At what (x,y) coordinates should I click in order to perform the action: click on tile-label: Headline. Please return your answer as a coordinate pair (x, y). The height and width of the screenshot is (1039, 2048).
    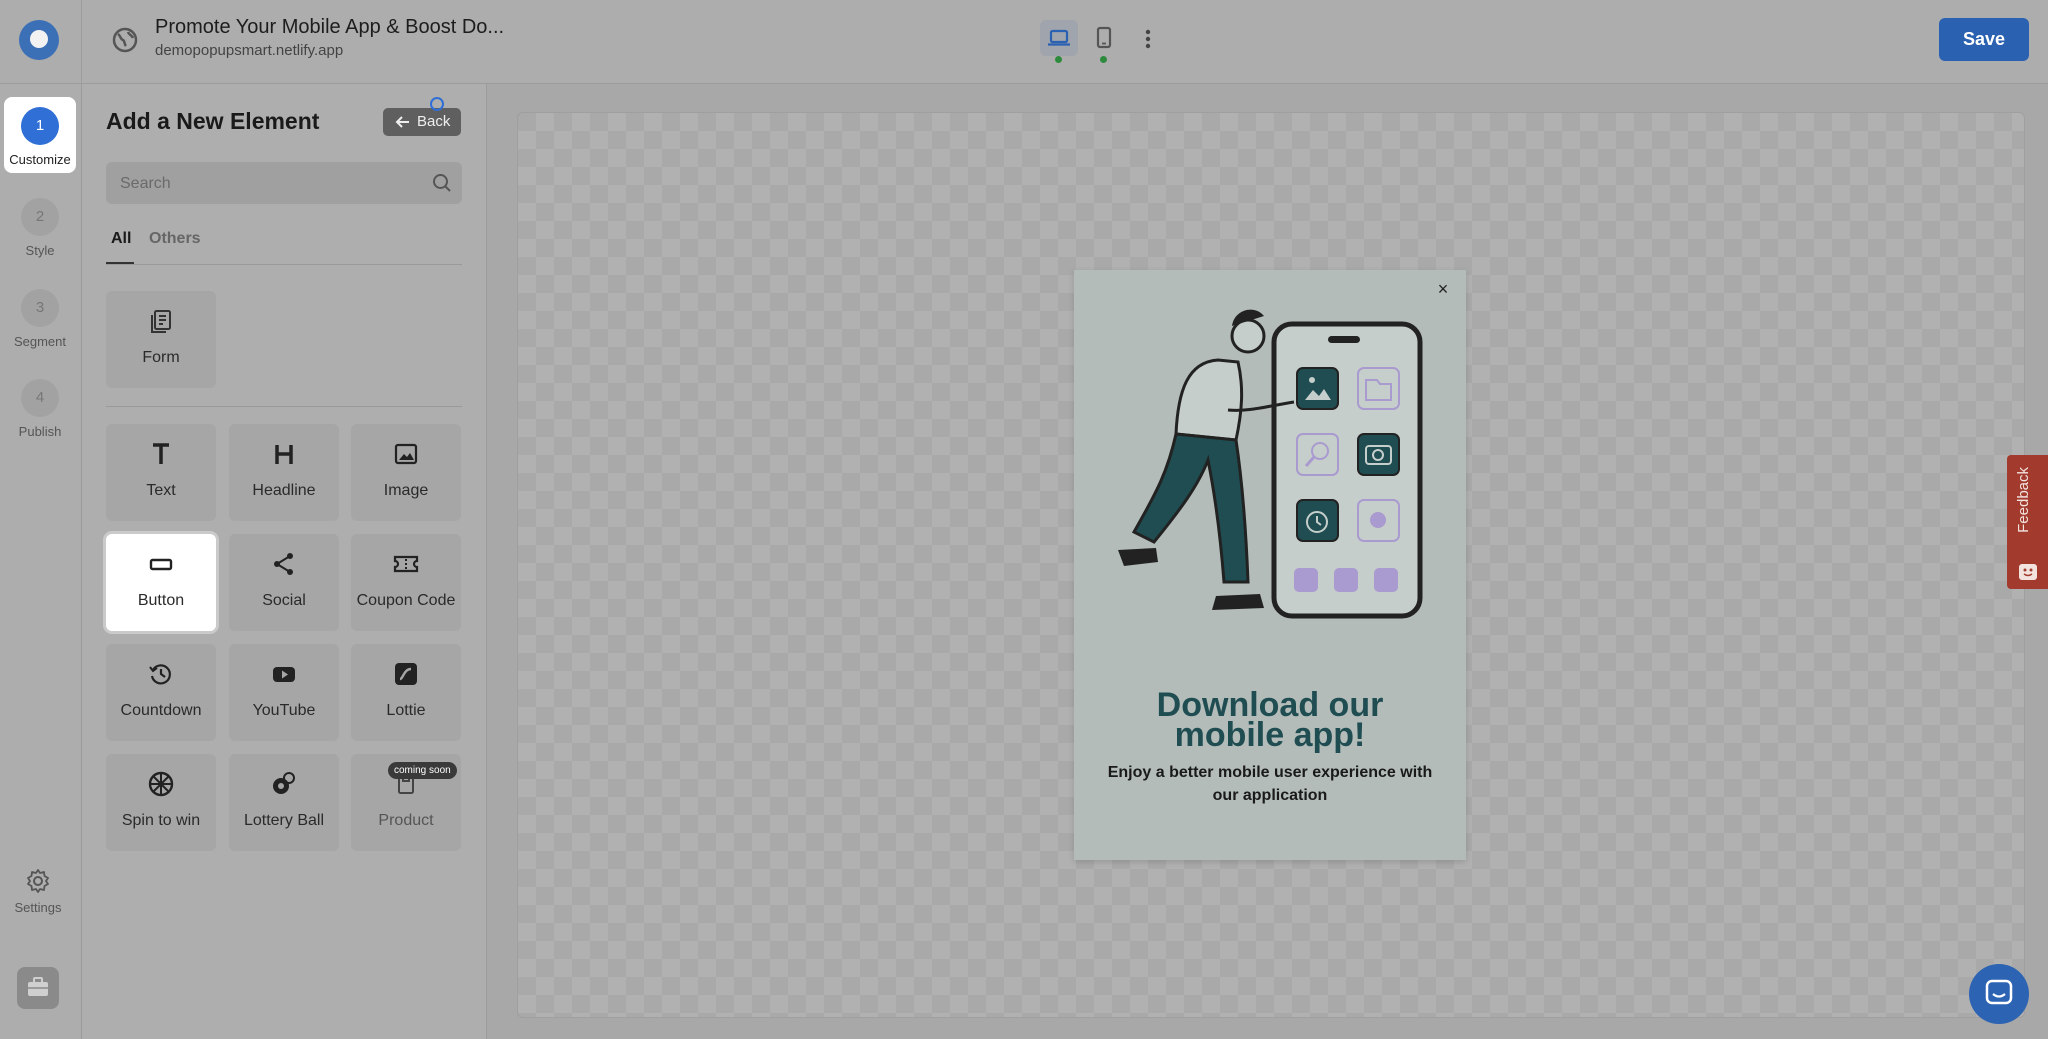
    Looking at the image, I should click on (284, 490).